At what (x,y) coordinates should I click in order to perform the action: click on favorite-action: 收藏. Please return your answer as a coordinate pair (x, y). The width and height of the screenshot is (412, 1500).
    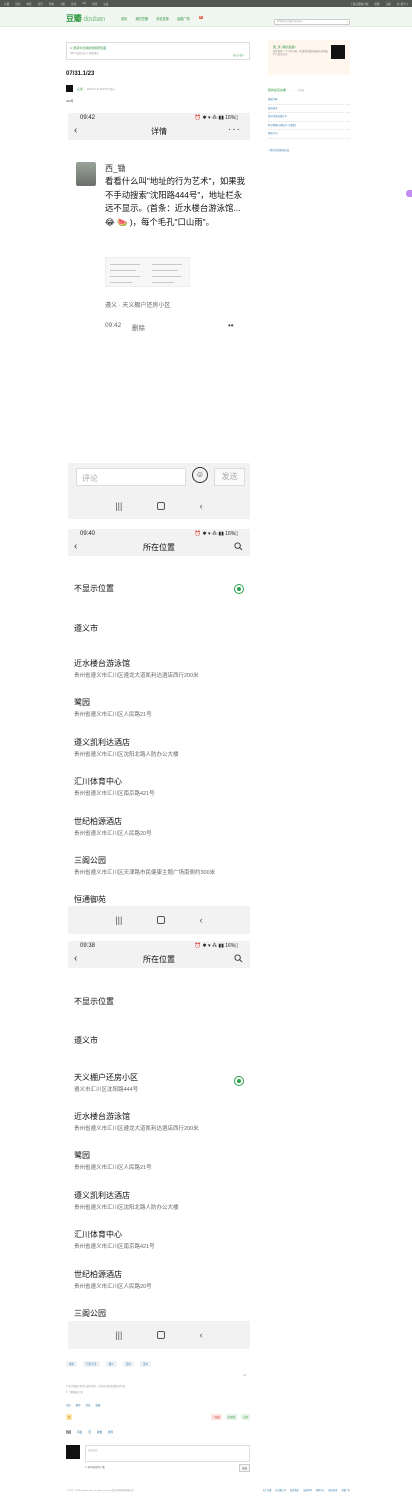
    Looking at the image, I should click on (97, 1405).